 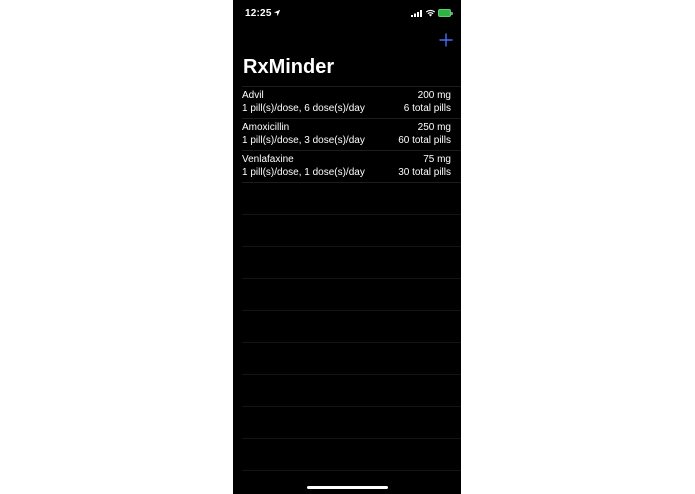 I want to click on add-medication-button, so click(x=446, y=40).